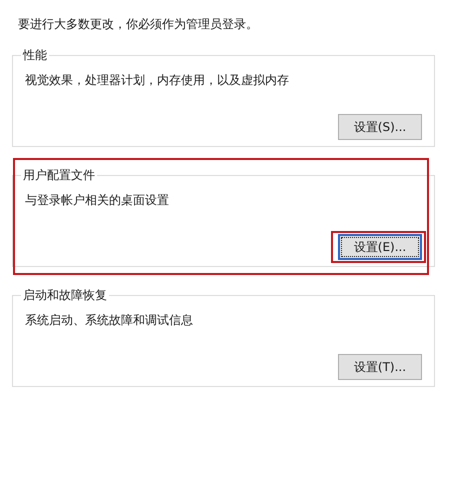 The height and width of the screenshot is (480, 455). Describe the element at coordinates (65, 295) in the screenshot. I see `group-title: 启动和故障恢复` at that location.